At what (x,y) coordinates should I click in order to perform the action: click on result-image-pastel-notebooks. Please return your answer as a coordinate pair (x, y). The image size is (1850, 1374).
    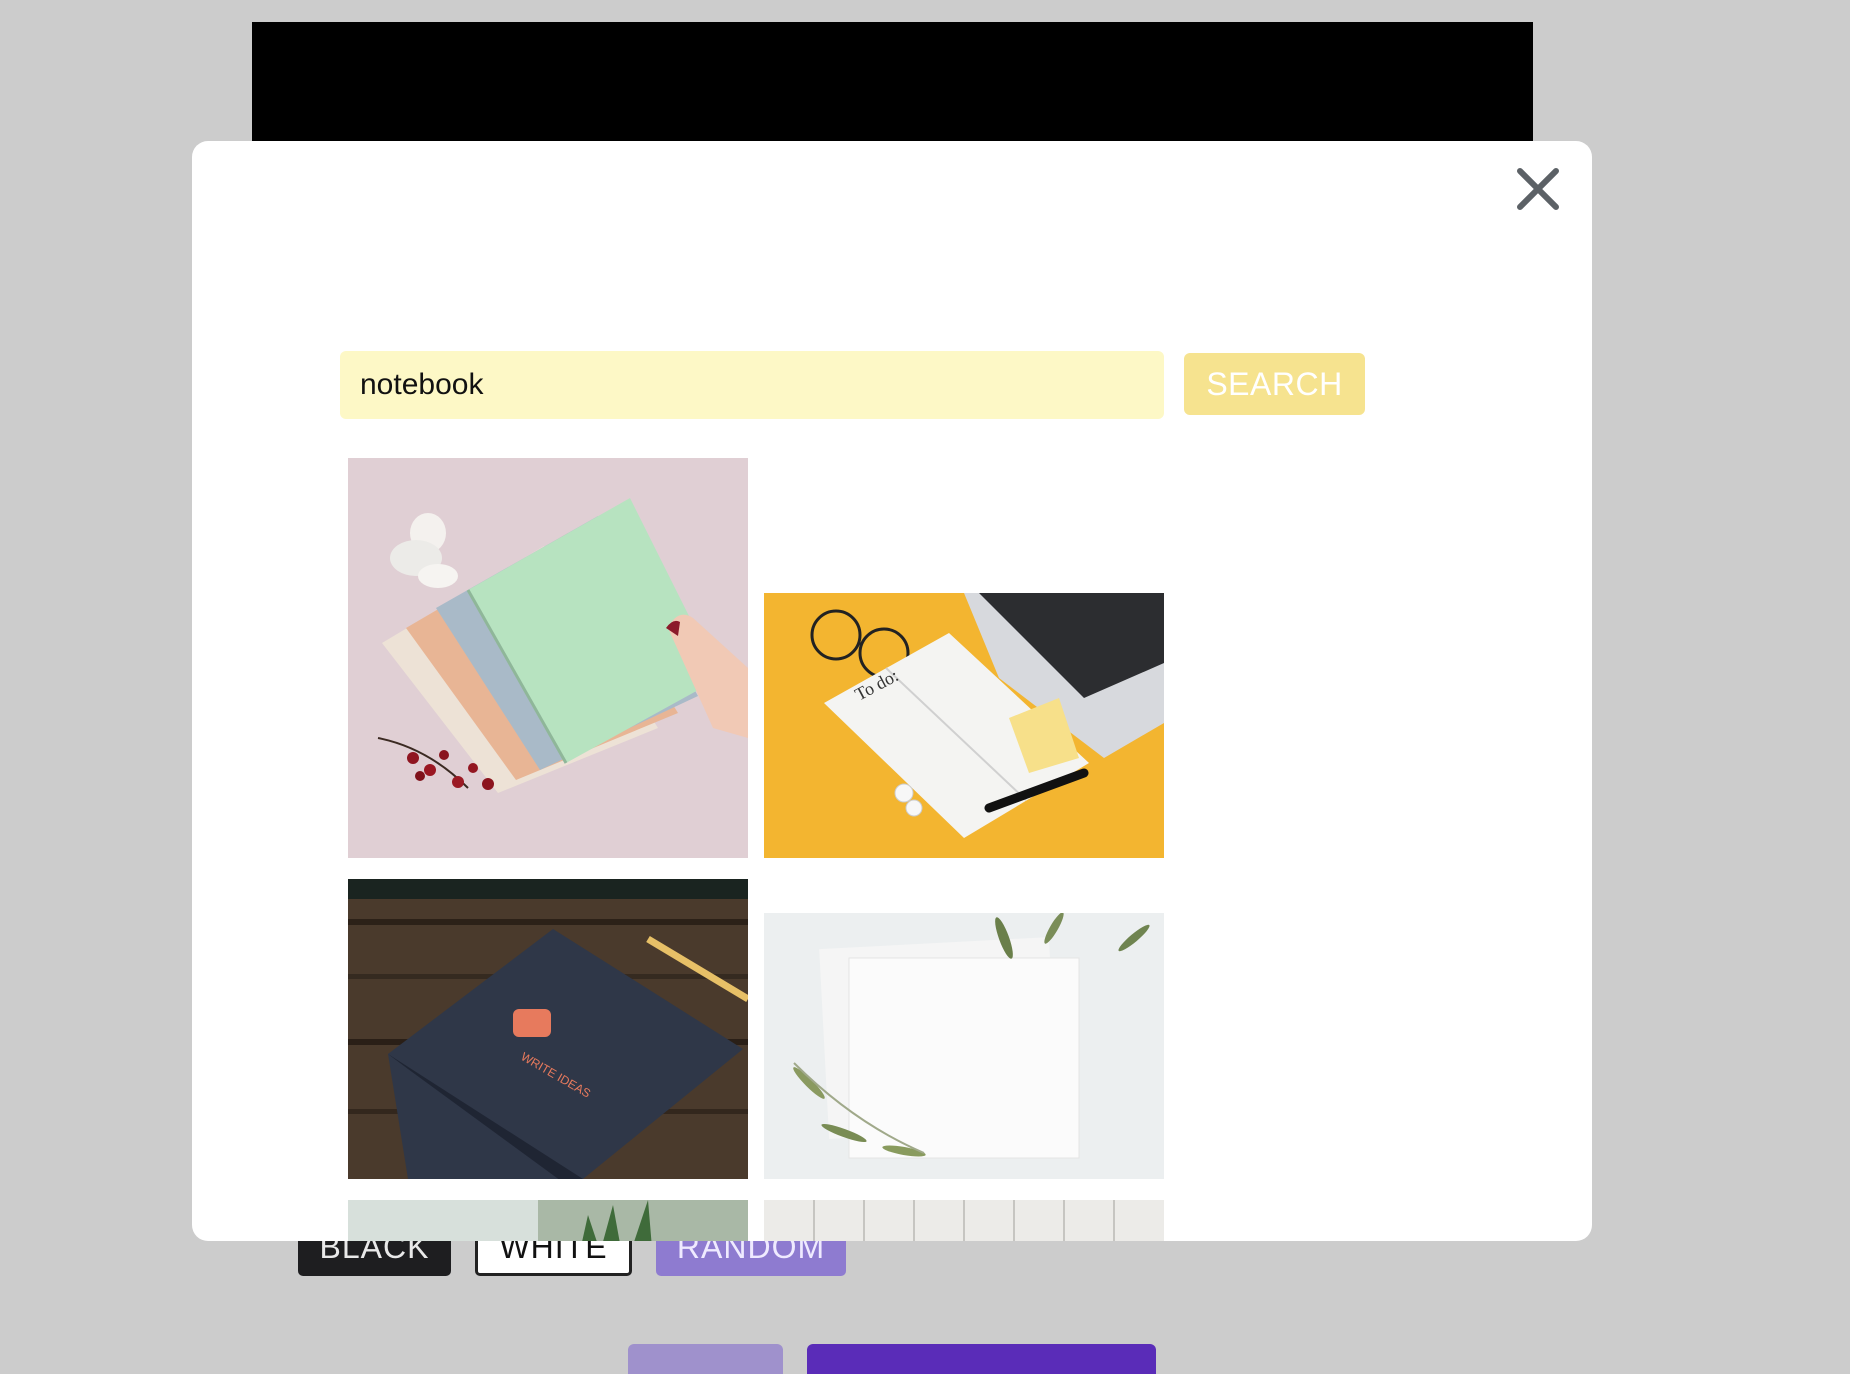
    Looking at the image, I should click on (548, 658).